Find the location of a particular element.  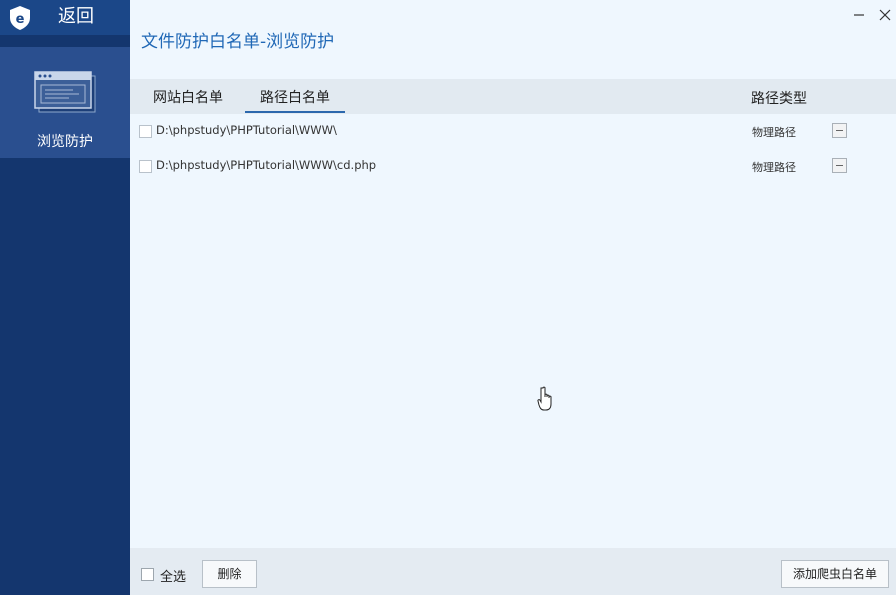

hand-cursor-icon is located at coordinates (544, 398).